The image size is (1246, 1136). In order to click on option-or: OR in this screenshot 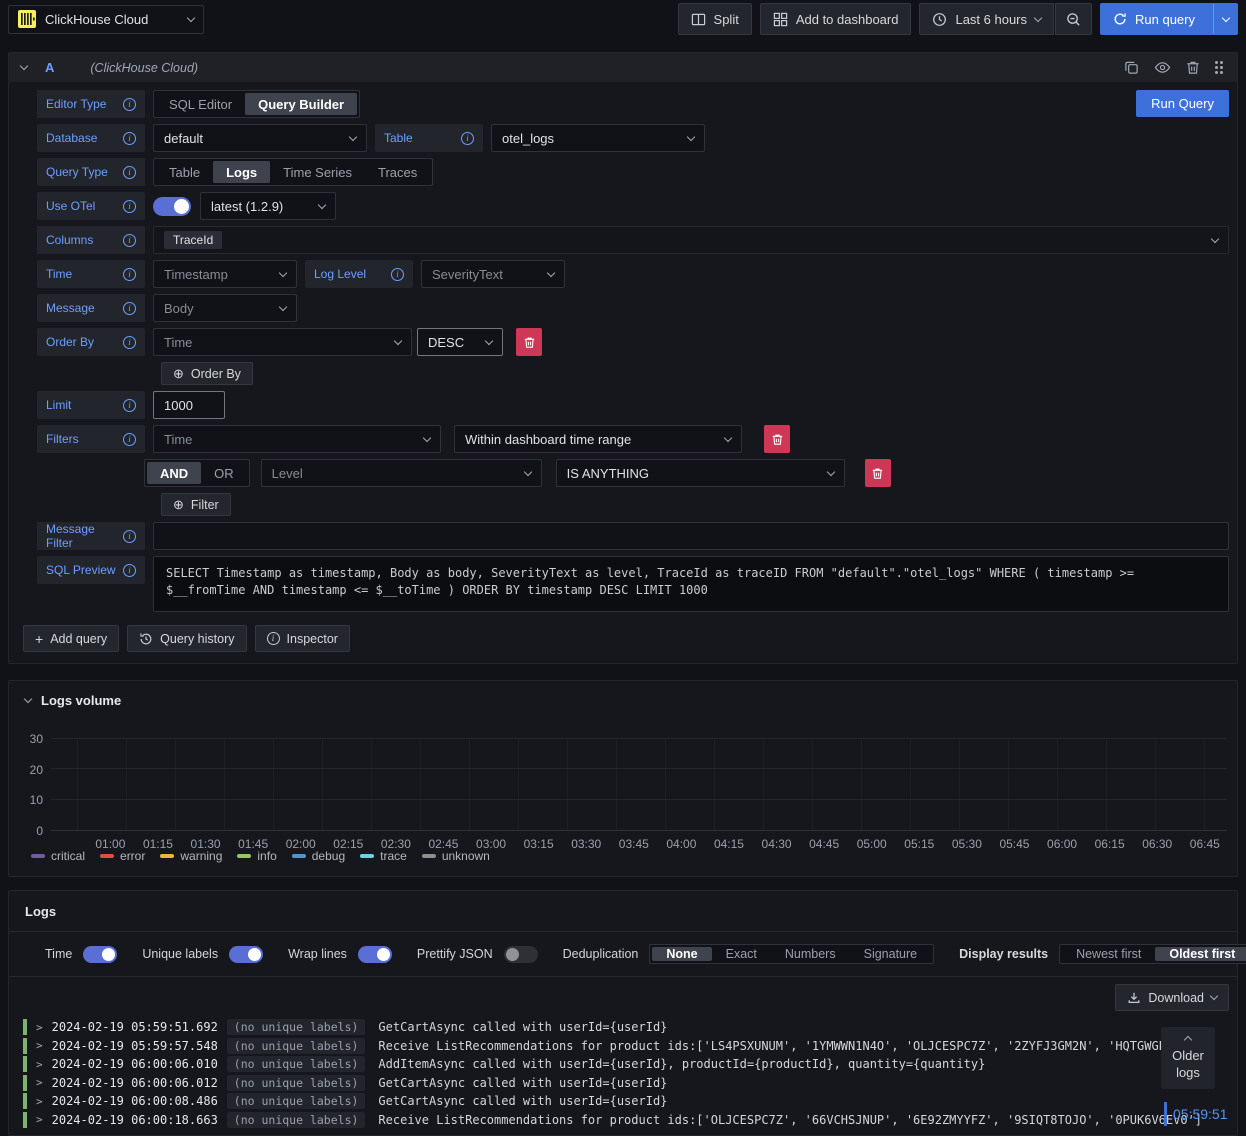, I will do `click(224, 473)`.